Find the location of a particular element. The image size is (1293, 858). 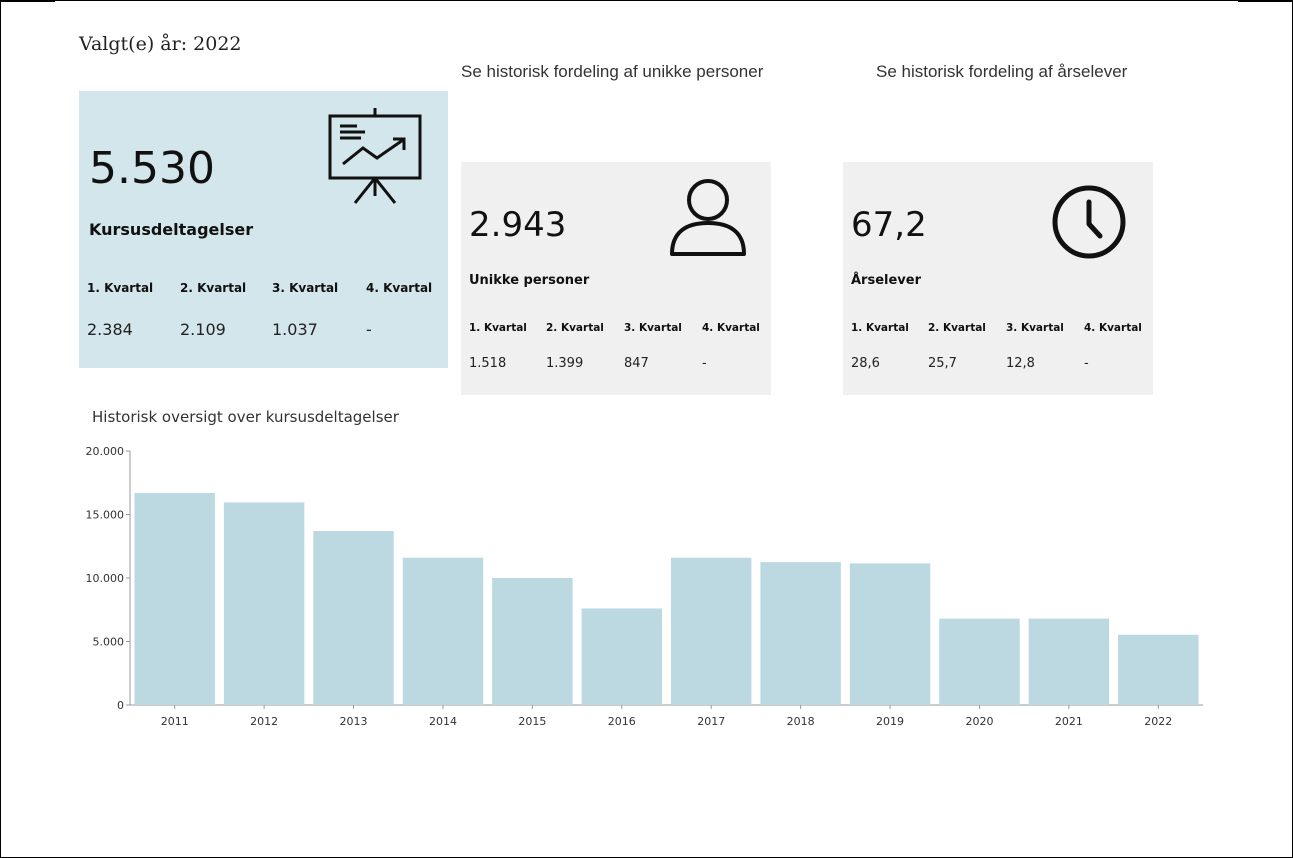

y-tick-label: 0 is located at coordinates (120, 705).